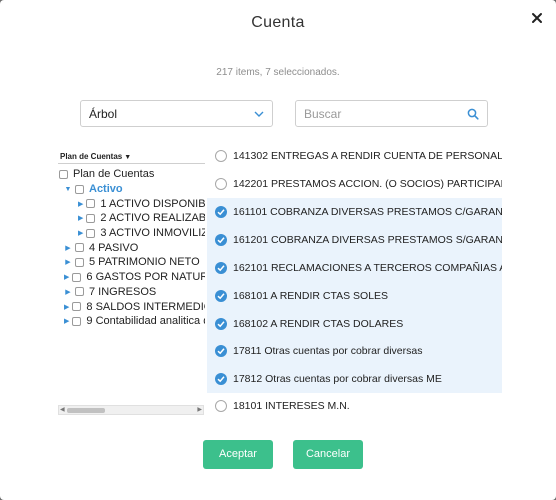 The height and width of the screenshot is (500, 556). Describe the element at coordinates (152, 233) in the screenshot. I see `tree-label: 3 ACTIVO INMOVILIZADO` at that location.